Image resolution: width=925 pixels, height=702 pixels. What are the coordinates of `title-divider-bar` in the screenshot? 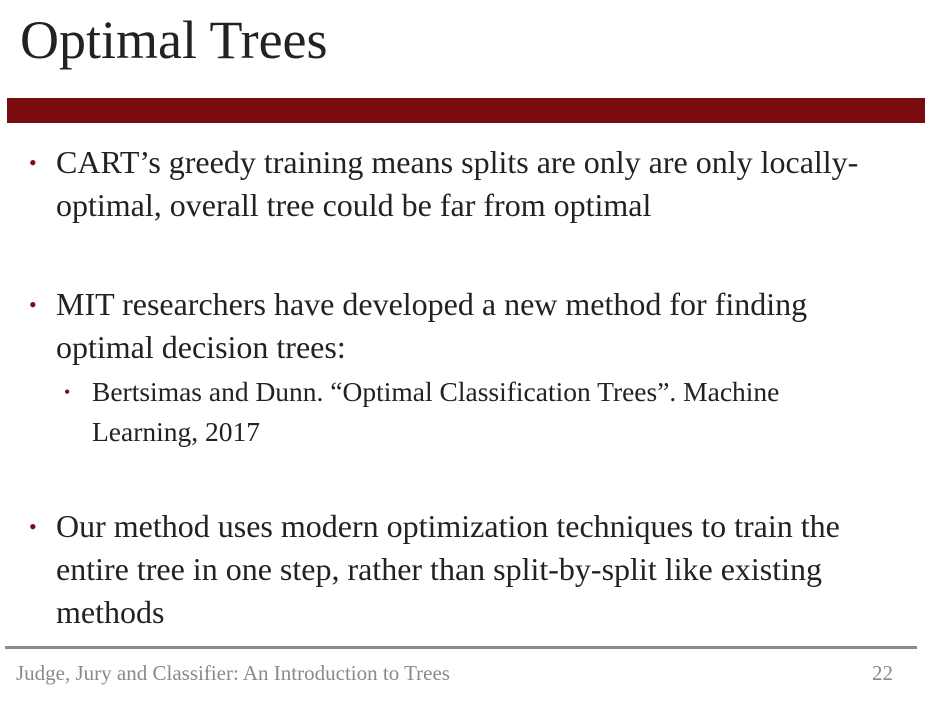 It's located at (466, 110).